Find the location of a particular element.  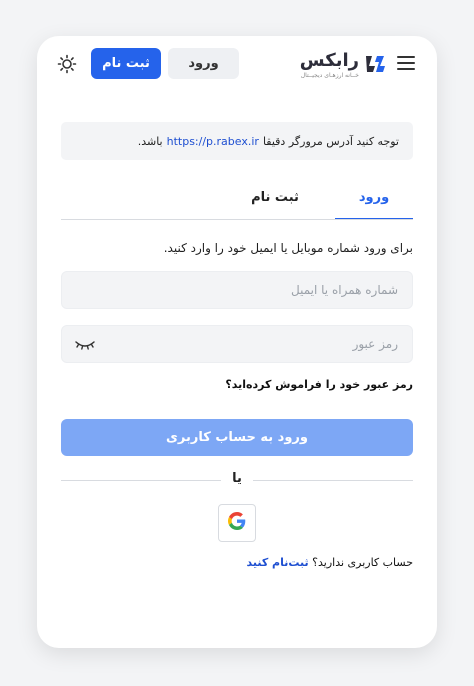

phone-email-field is located at coordinates (237, 290).